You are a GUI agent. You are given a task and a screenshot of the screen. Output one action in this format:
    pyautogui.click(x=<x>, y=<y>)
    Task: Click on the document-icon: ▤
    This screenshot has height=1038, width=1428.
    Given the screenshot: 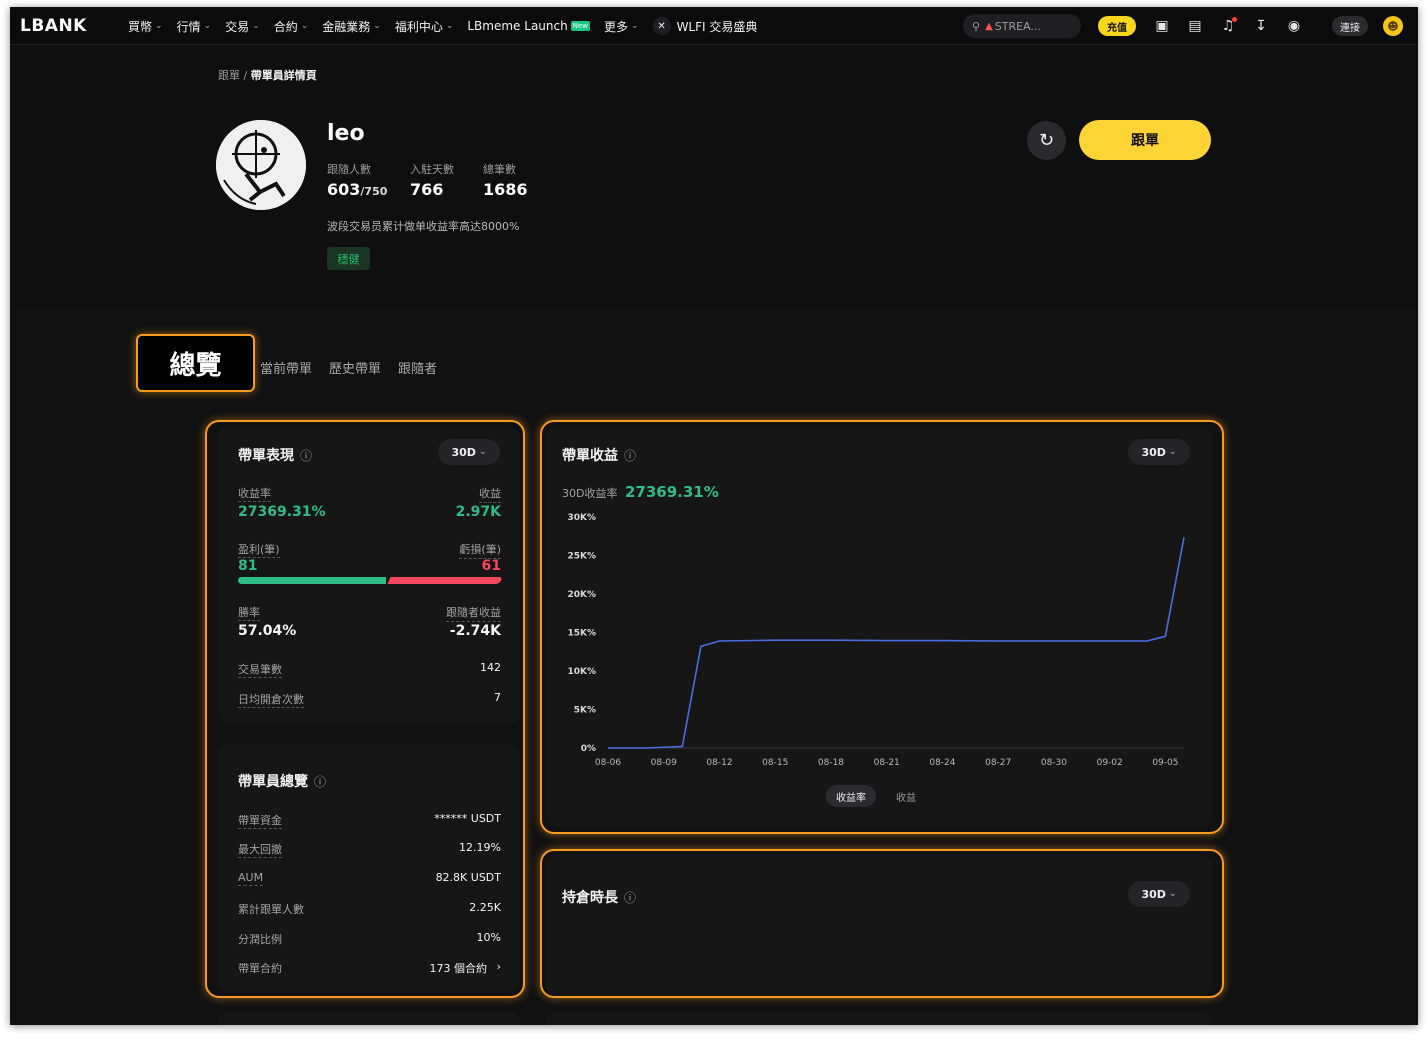 What is the action you would take?
    pyautogui.click(x=1195, y=26)
    